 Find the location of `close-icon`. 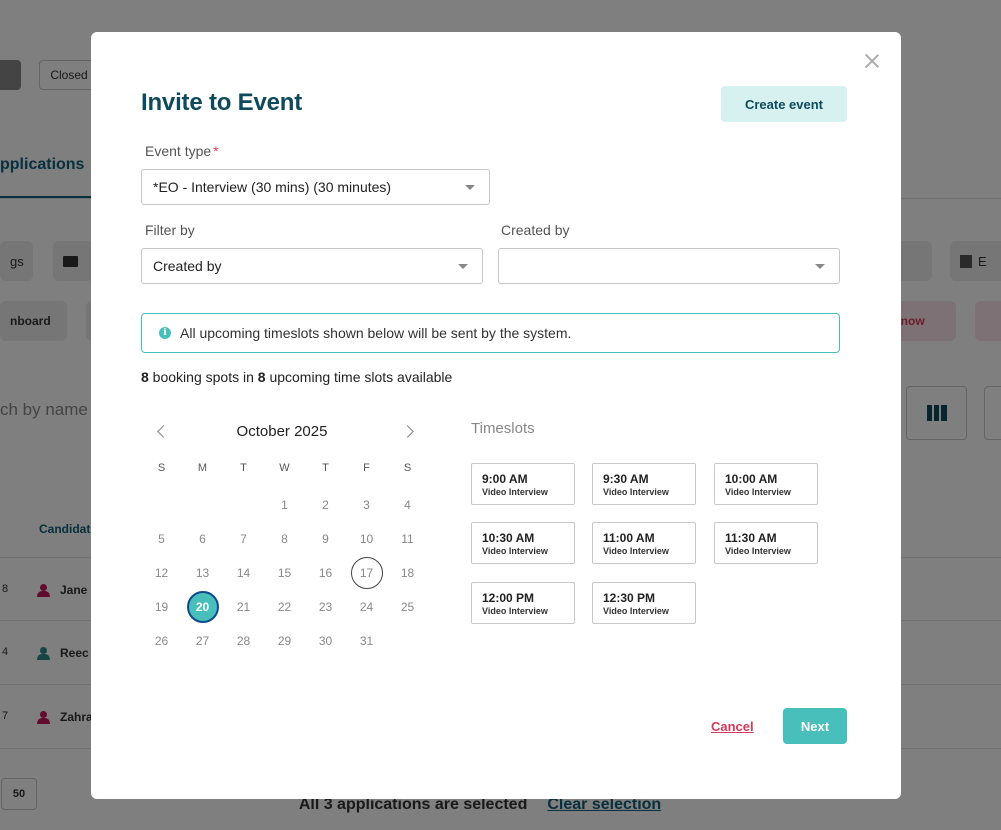

close-icon is located at coordinates (872, 61).